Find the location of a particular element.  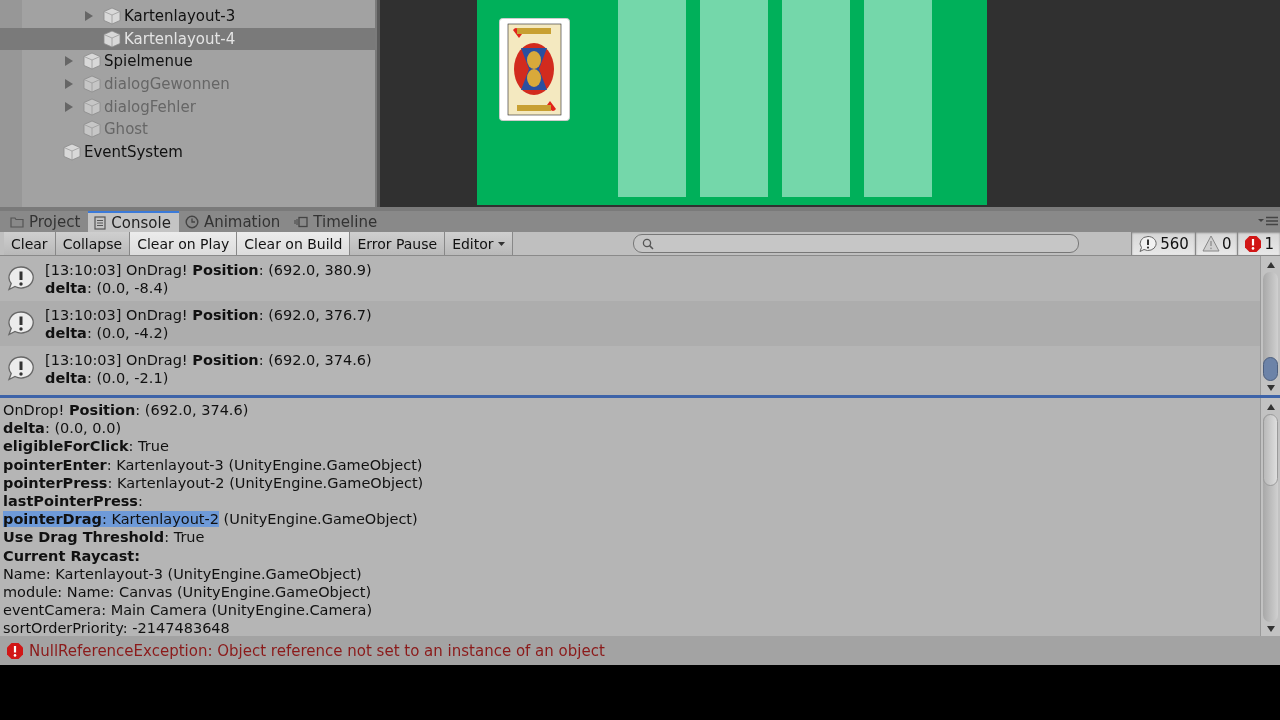

log-entry: [13:10:03] OnDrag! Position: (692.0, 376.7) delta: (0.0, -4.2) is located at coordinates (630, 323).